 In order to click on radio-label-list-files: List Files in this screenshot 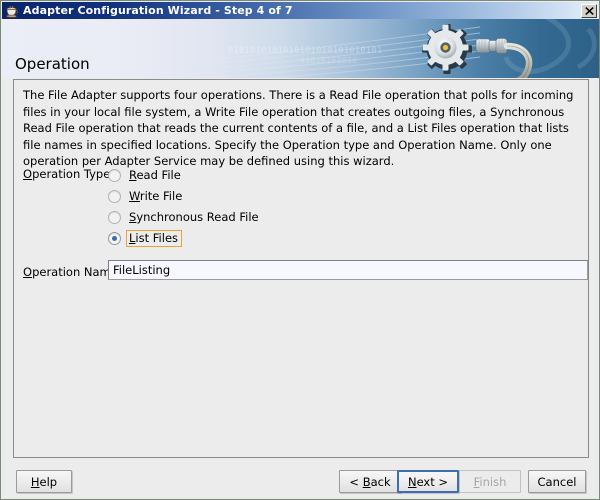, I will do `click(154, 238)`.